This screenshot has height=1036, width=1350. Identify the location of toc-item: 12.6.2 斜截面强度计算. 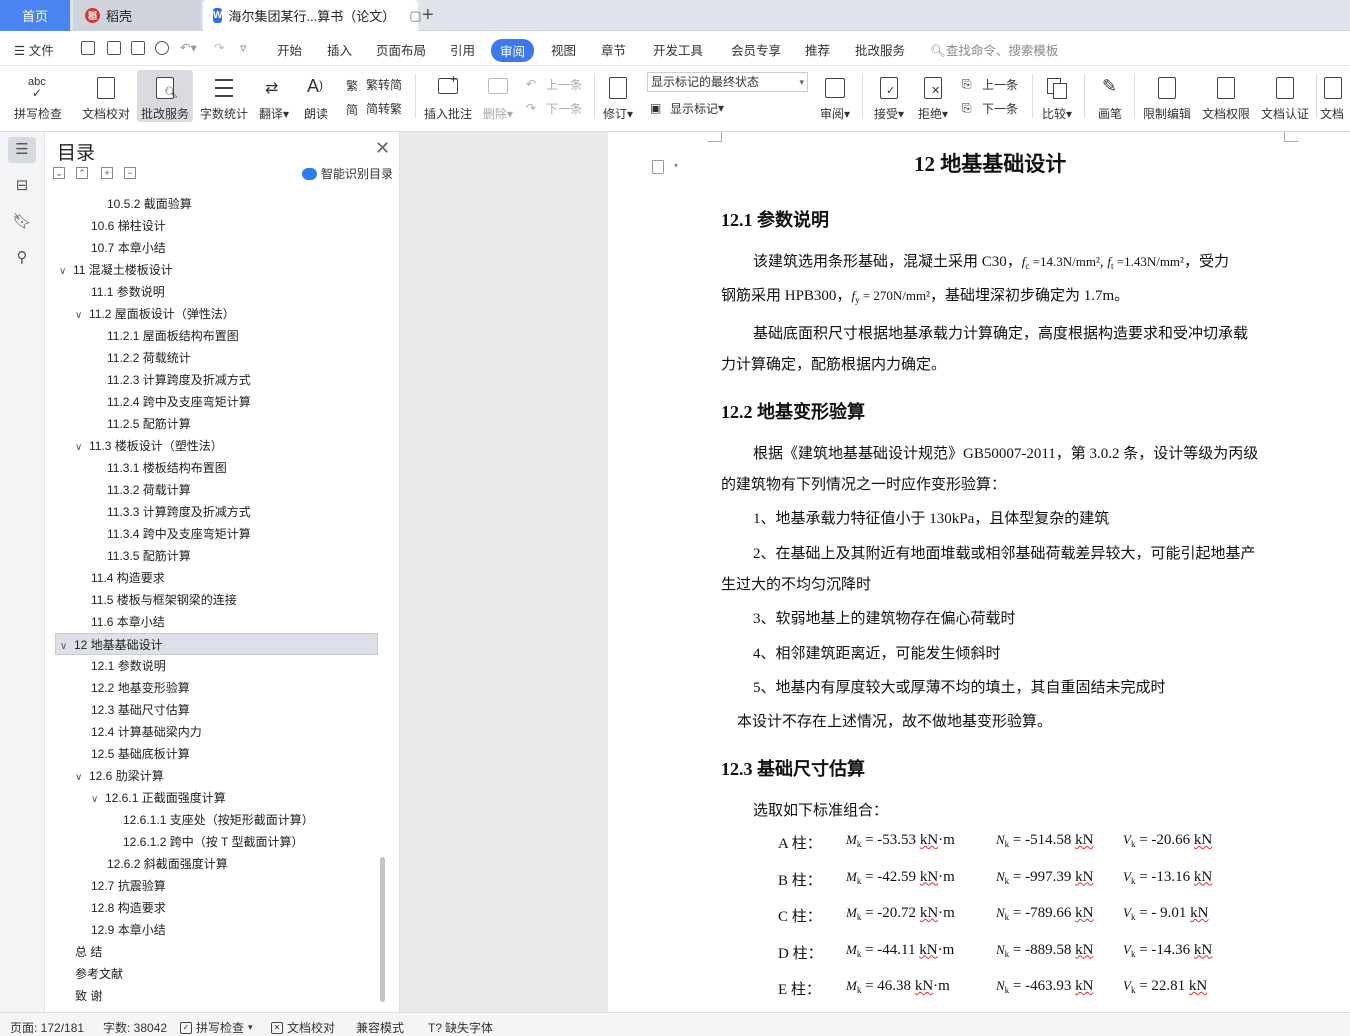
(167, 864).